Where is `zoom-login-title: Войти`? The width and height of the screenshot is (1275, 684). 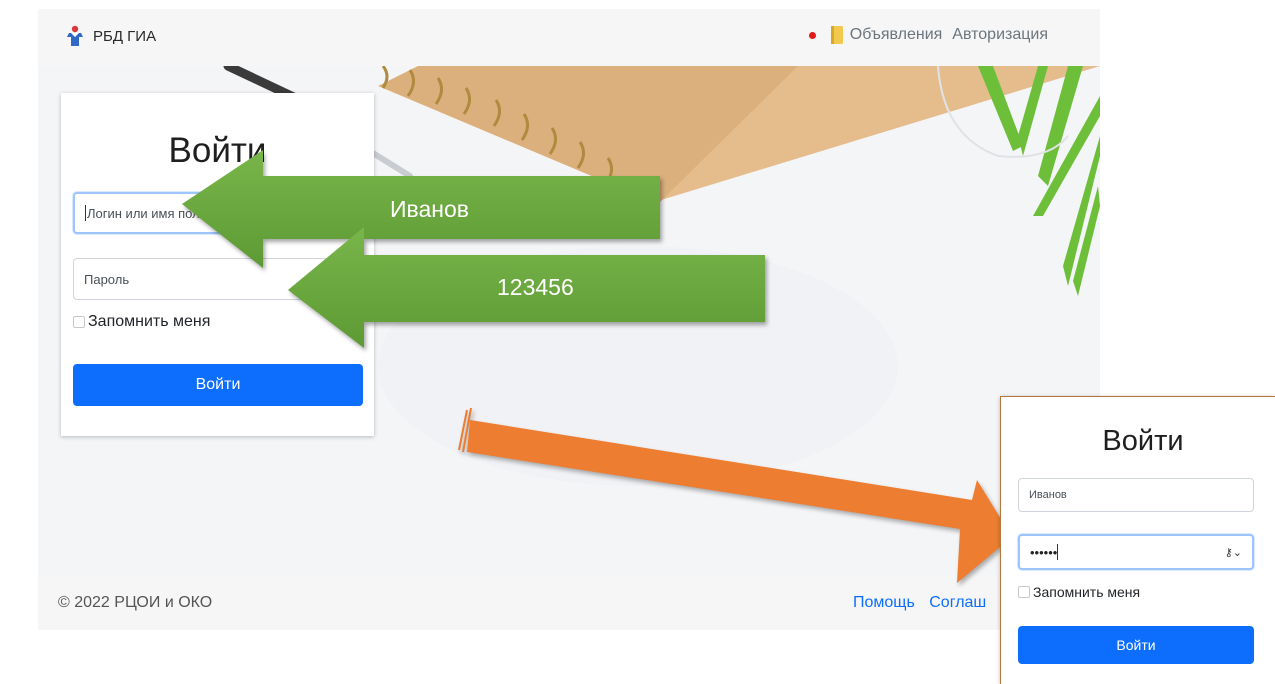
zoom-login-title: Войти is located at coordinates (1143, 441).